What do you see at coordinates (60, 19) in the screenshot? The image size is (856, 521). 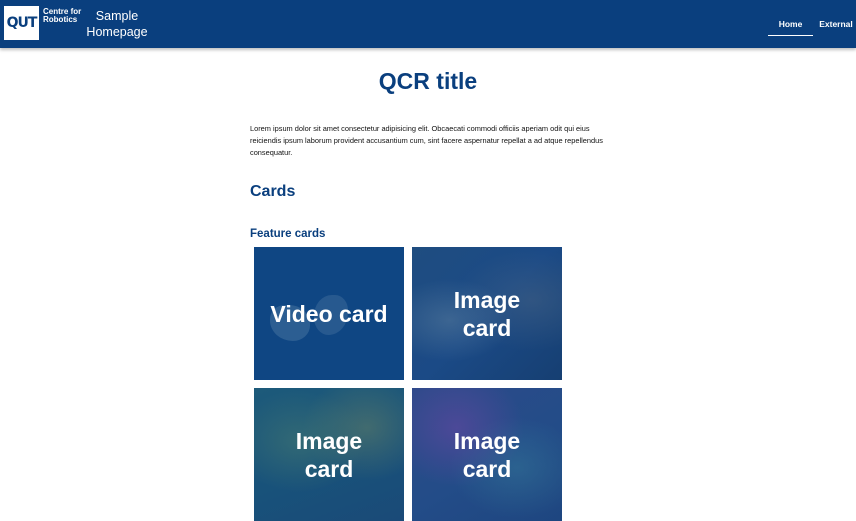 I see `logo-subtitle-line2: Robotics` at bounding box center [60, 19].